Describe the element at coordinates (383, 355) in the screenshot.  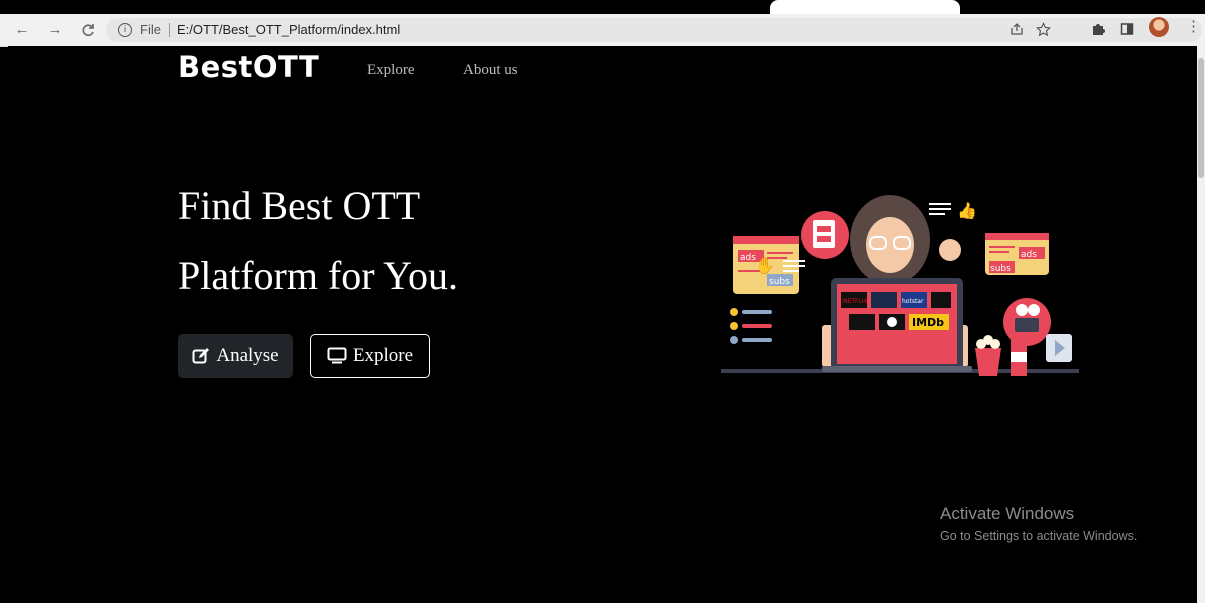
I see `explore-label: Explore` at that location.